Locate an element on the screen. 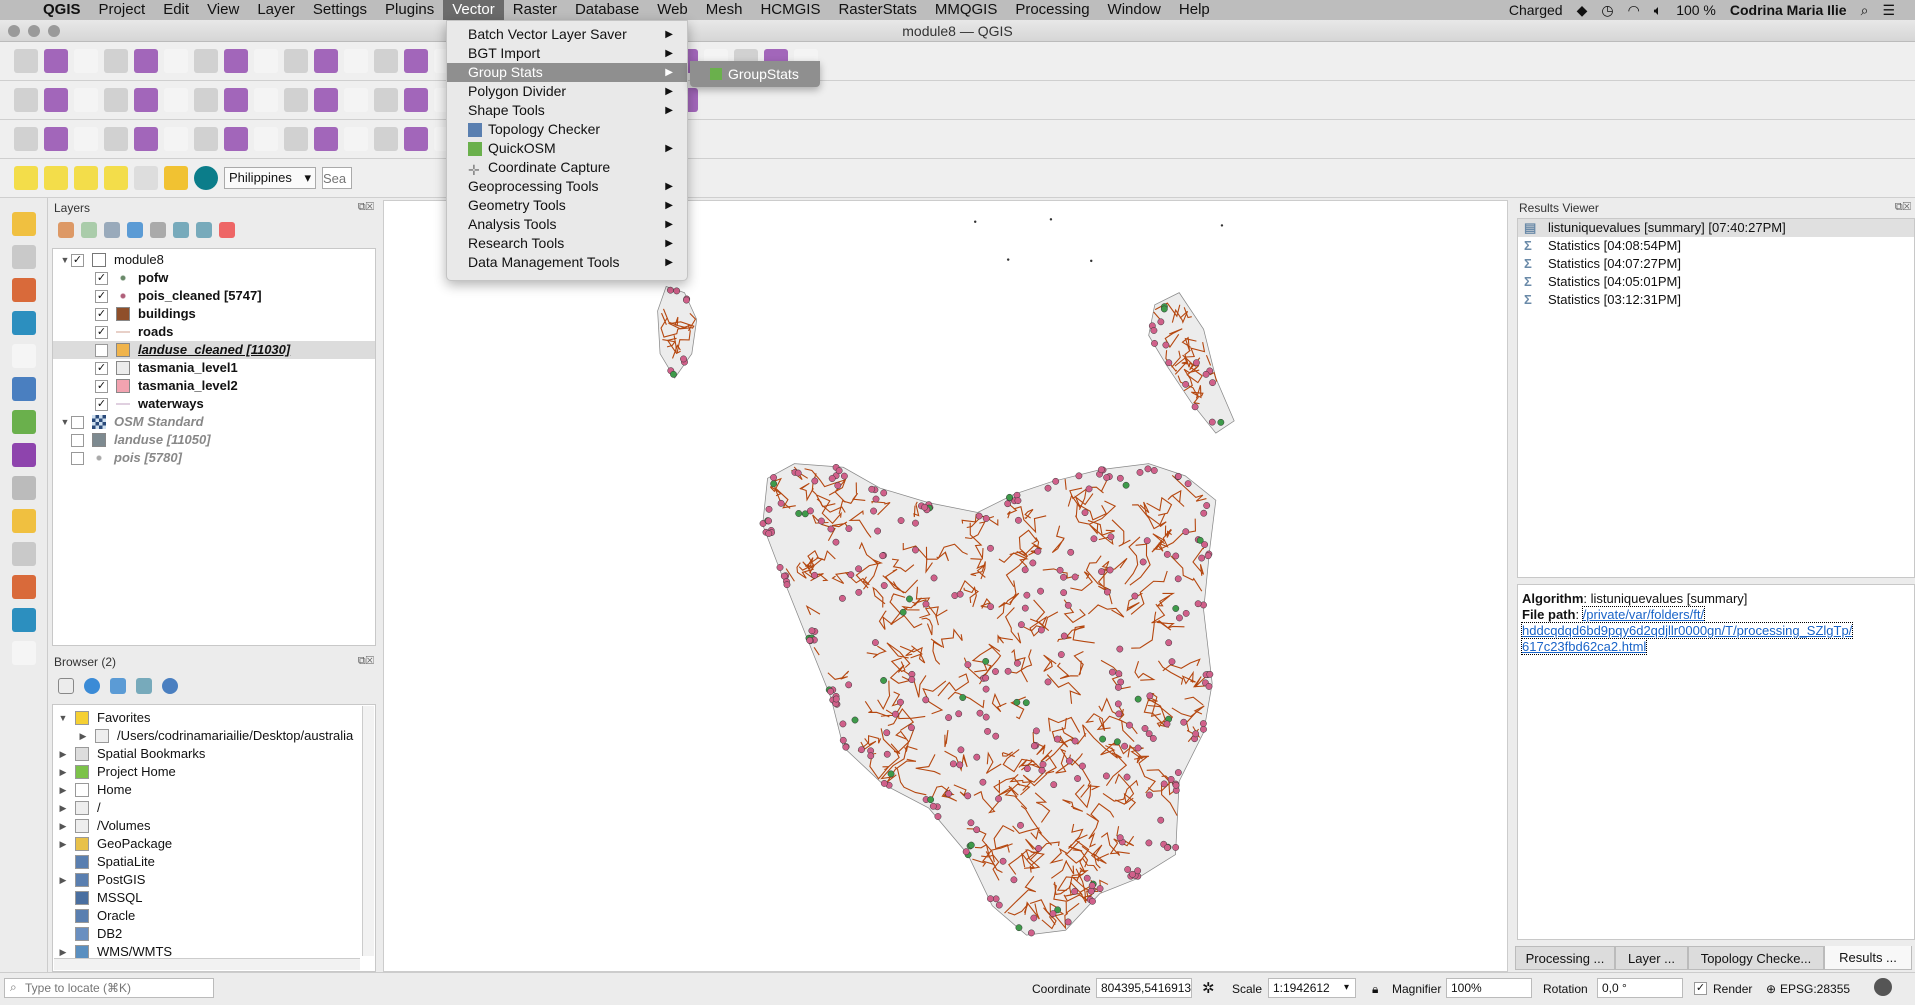  menu-item-research-tools: Research Tools ▶ is located at coordinates (567, 243).